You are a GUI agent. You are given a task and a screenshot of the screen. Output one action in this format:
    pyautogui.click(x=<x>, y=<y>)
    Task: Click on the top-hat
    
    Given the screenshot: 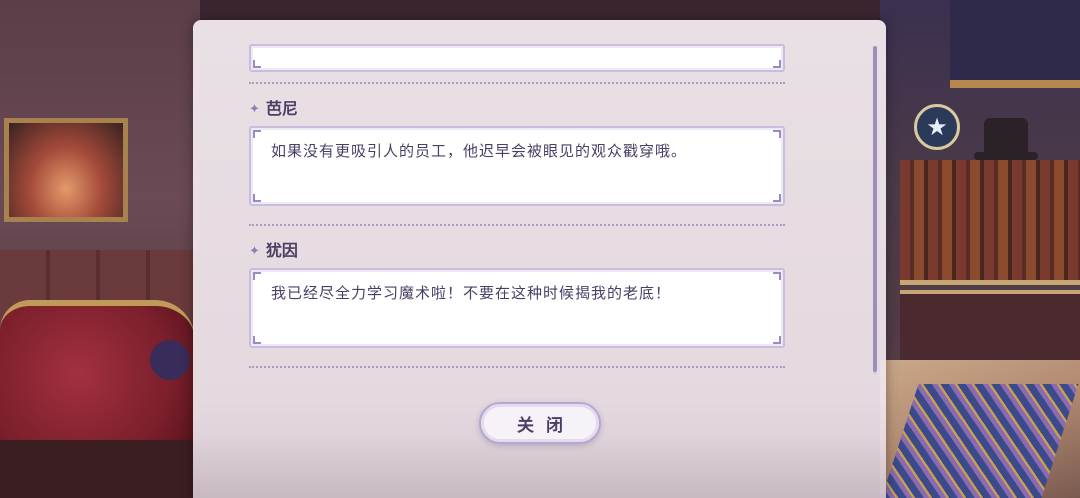 What is the action you would take?
    pyautogui.click(x=1006, y=137)
    